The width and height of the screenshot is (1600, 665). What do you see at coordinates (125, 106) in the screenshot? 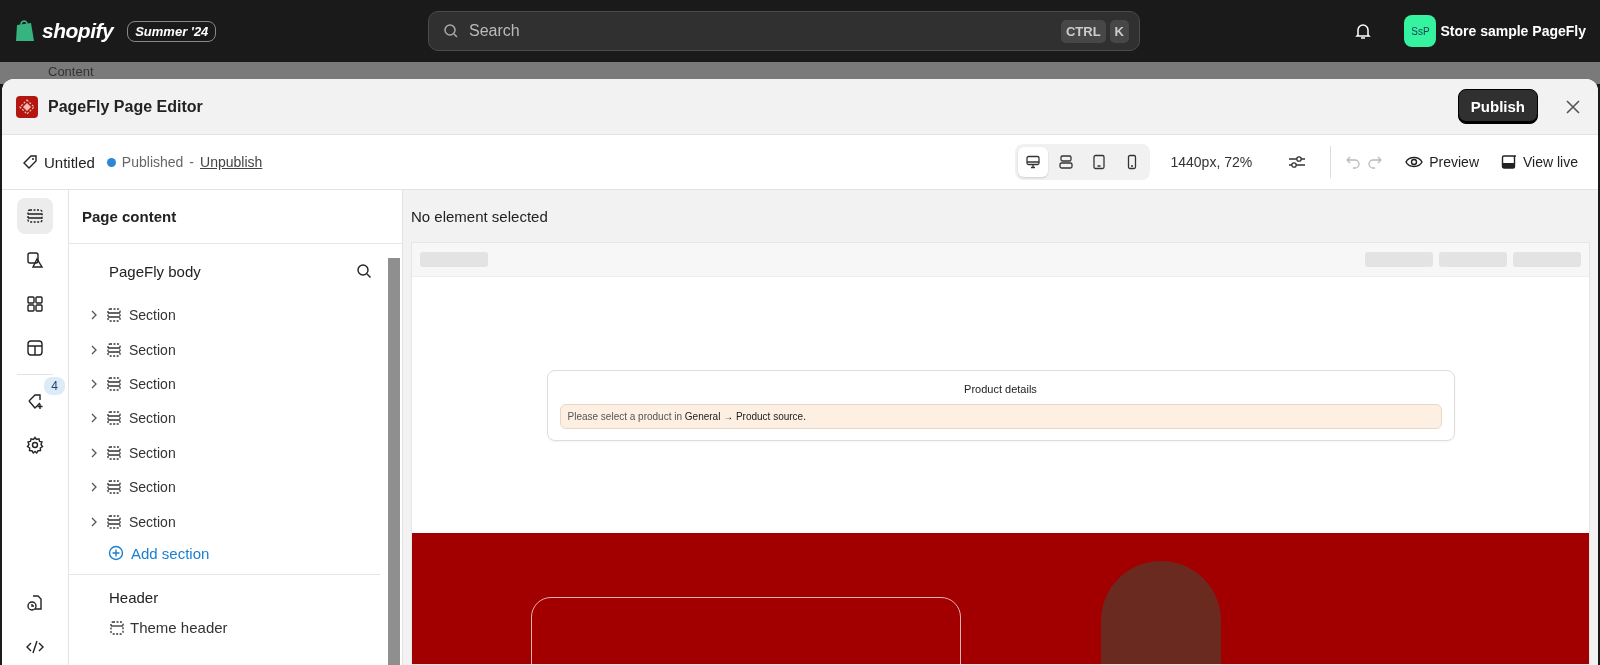
I see `editor-title: PageFly Page Editor` at bounding box center [125, 106].